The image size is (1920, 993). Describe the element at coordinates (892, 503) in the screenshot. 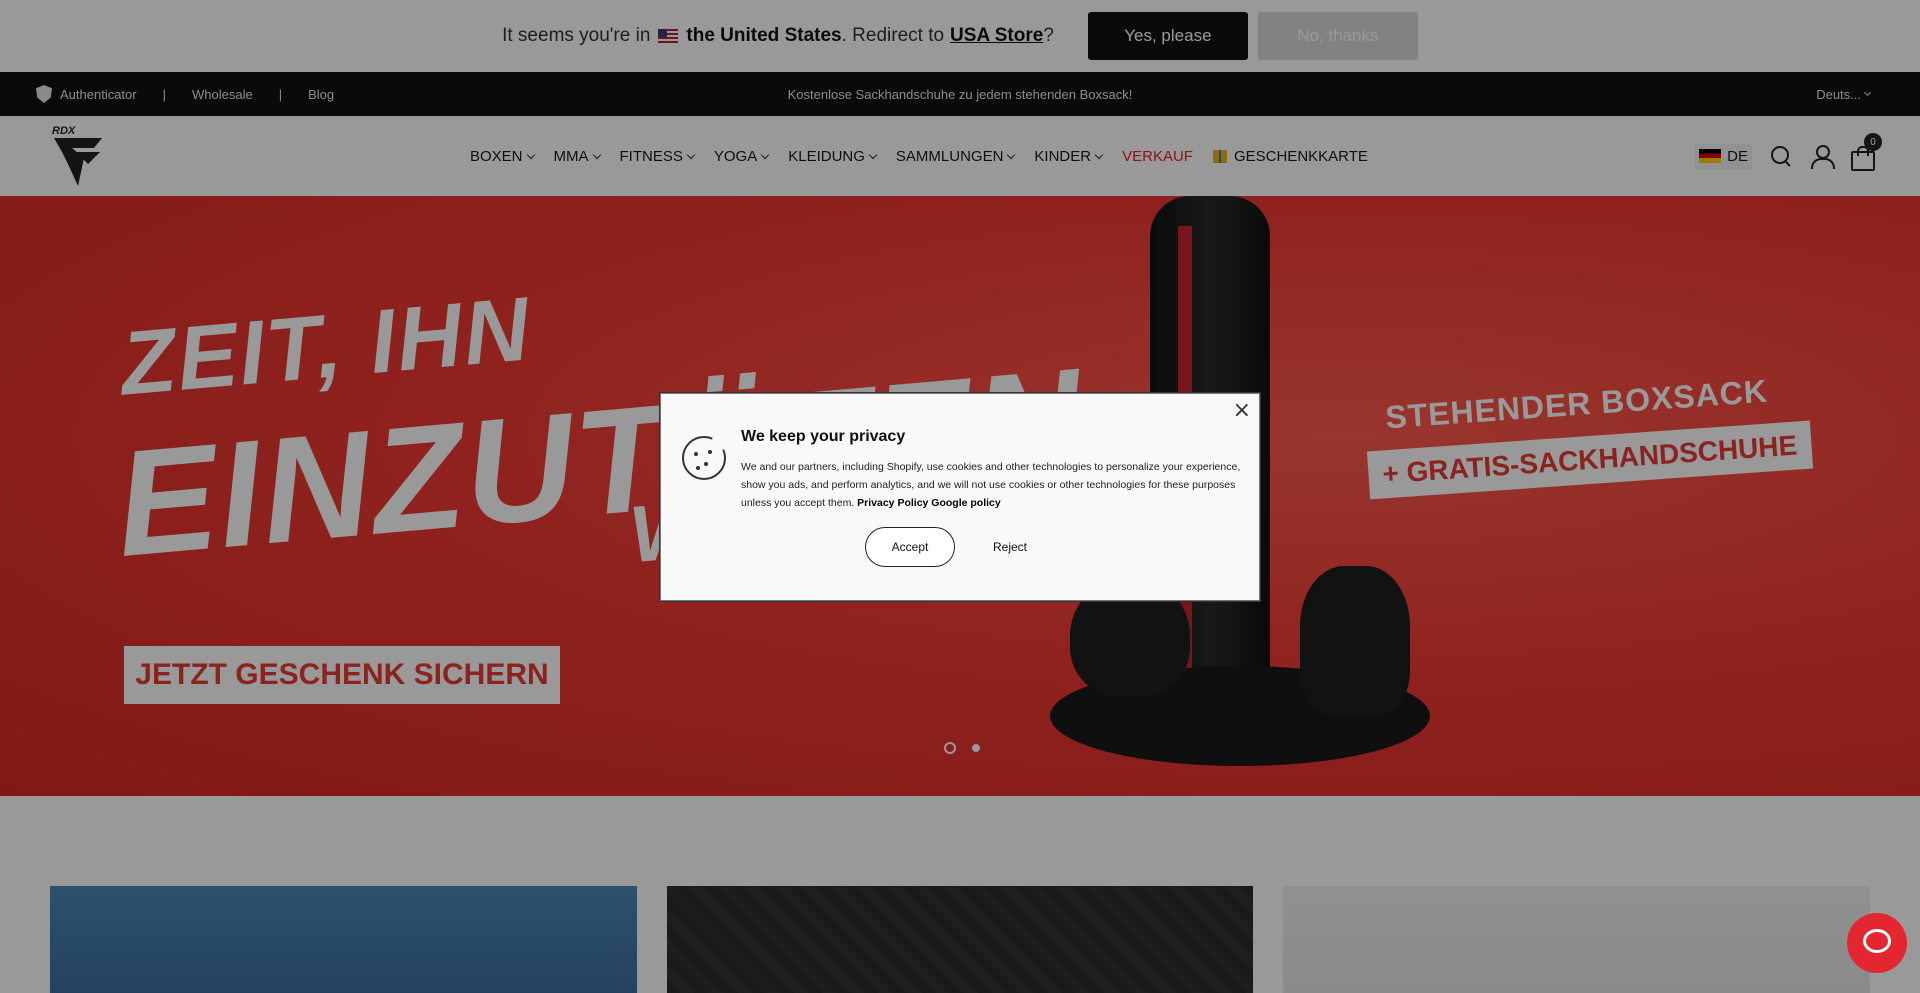

I see `privacy-policy-link: Privacy Policy` at that location.